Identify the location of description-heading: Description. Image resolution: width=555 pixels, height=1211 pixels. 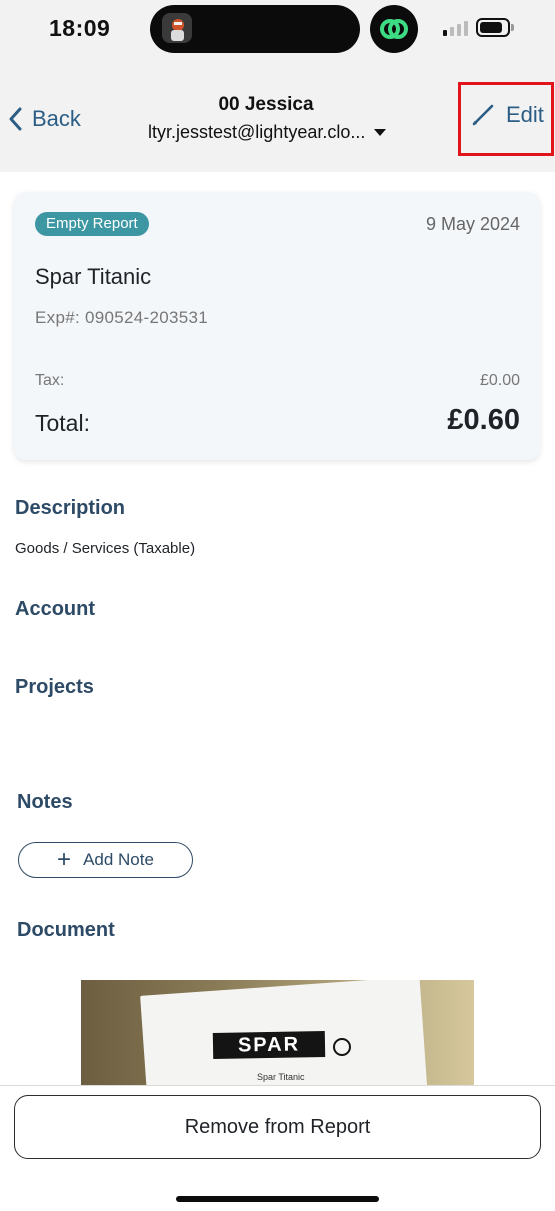
(70, 508).